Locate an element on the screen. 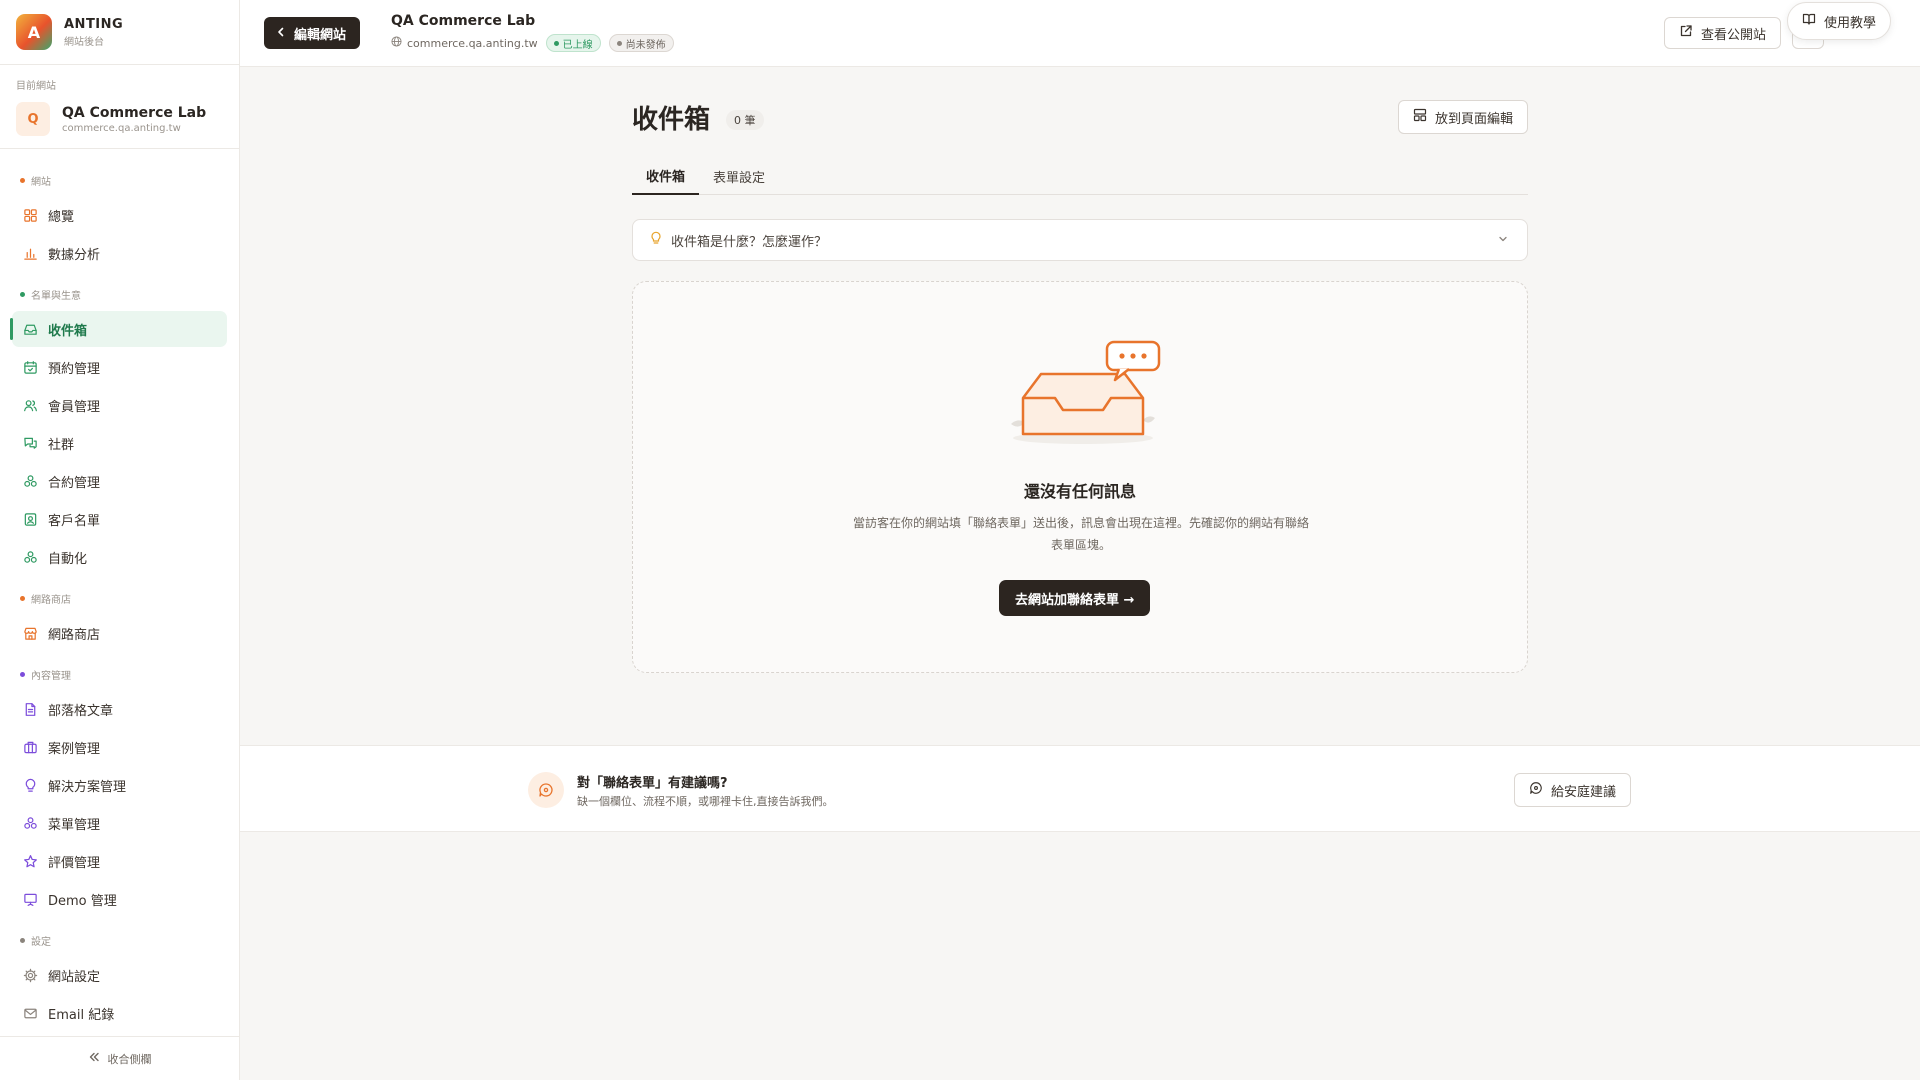 This screenshot has height=1080, width=1920. book-open-icon is located at coordinates (1809, 21).